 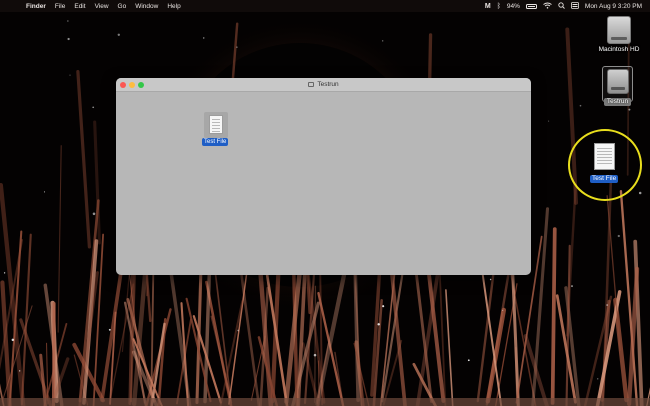 What do you see at coordinates (619, 30) in the screenshot?
I see `hard-drive-icon` at bounding box center [619, 30].